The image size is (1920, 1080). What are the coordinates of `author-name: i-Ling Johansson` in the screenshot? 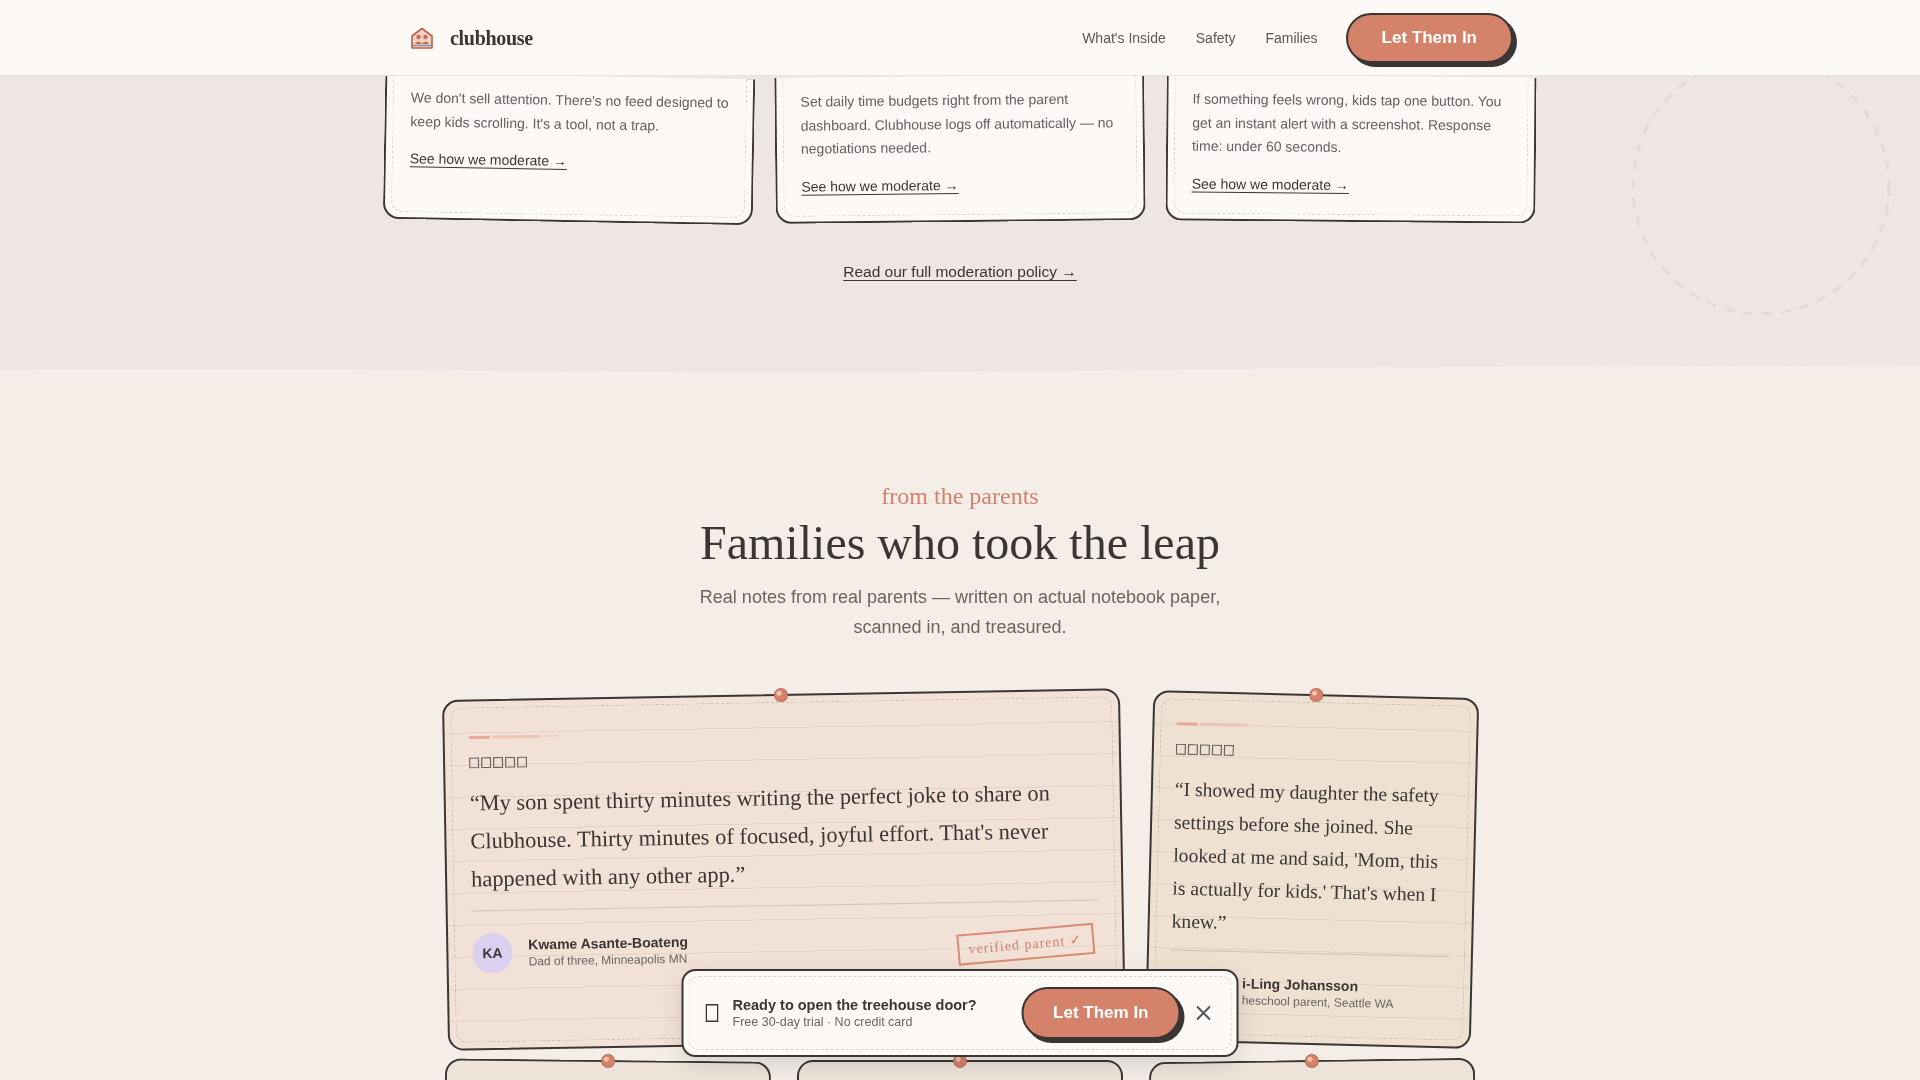 It's located at (1301, 984).